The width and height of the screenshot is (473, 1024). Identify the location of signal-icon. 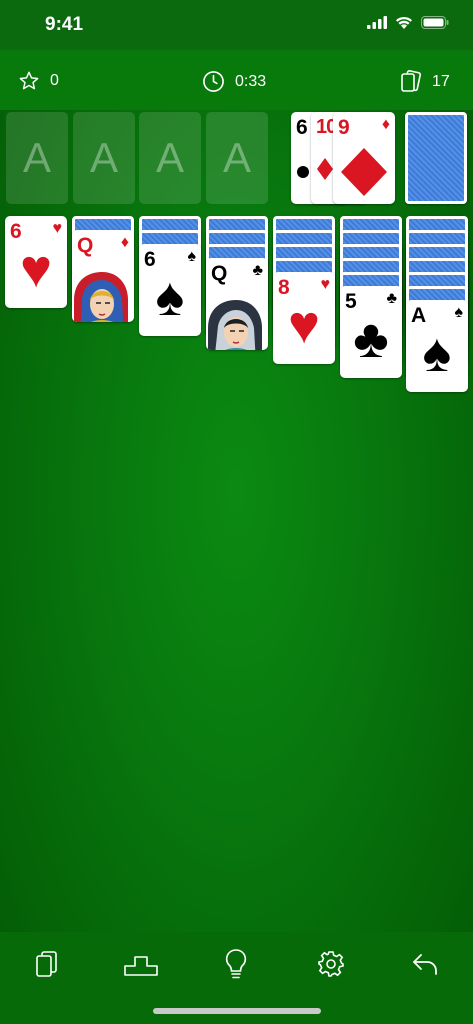
(377, 22).